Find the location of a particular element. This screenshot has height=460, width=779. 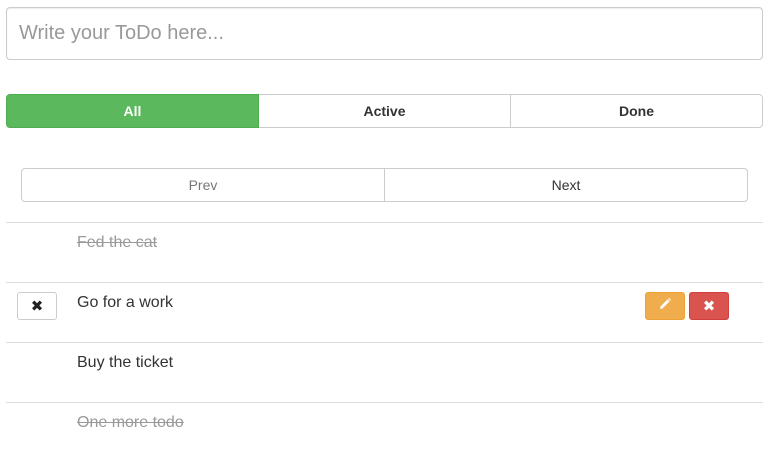

next-button: Next is located at coordinates (566, 185).